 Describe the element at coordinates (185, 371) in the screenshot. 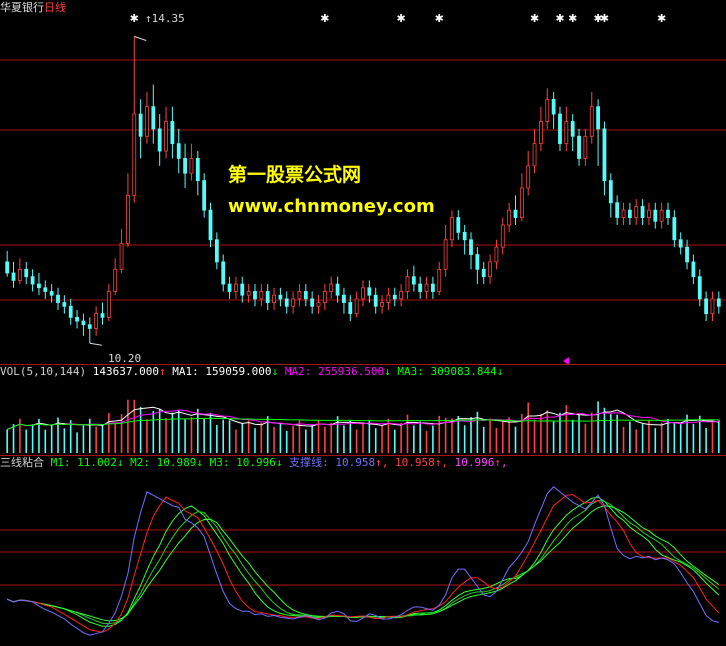

I see `ma1-label: MA1:` at that location.